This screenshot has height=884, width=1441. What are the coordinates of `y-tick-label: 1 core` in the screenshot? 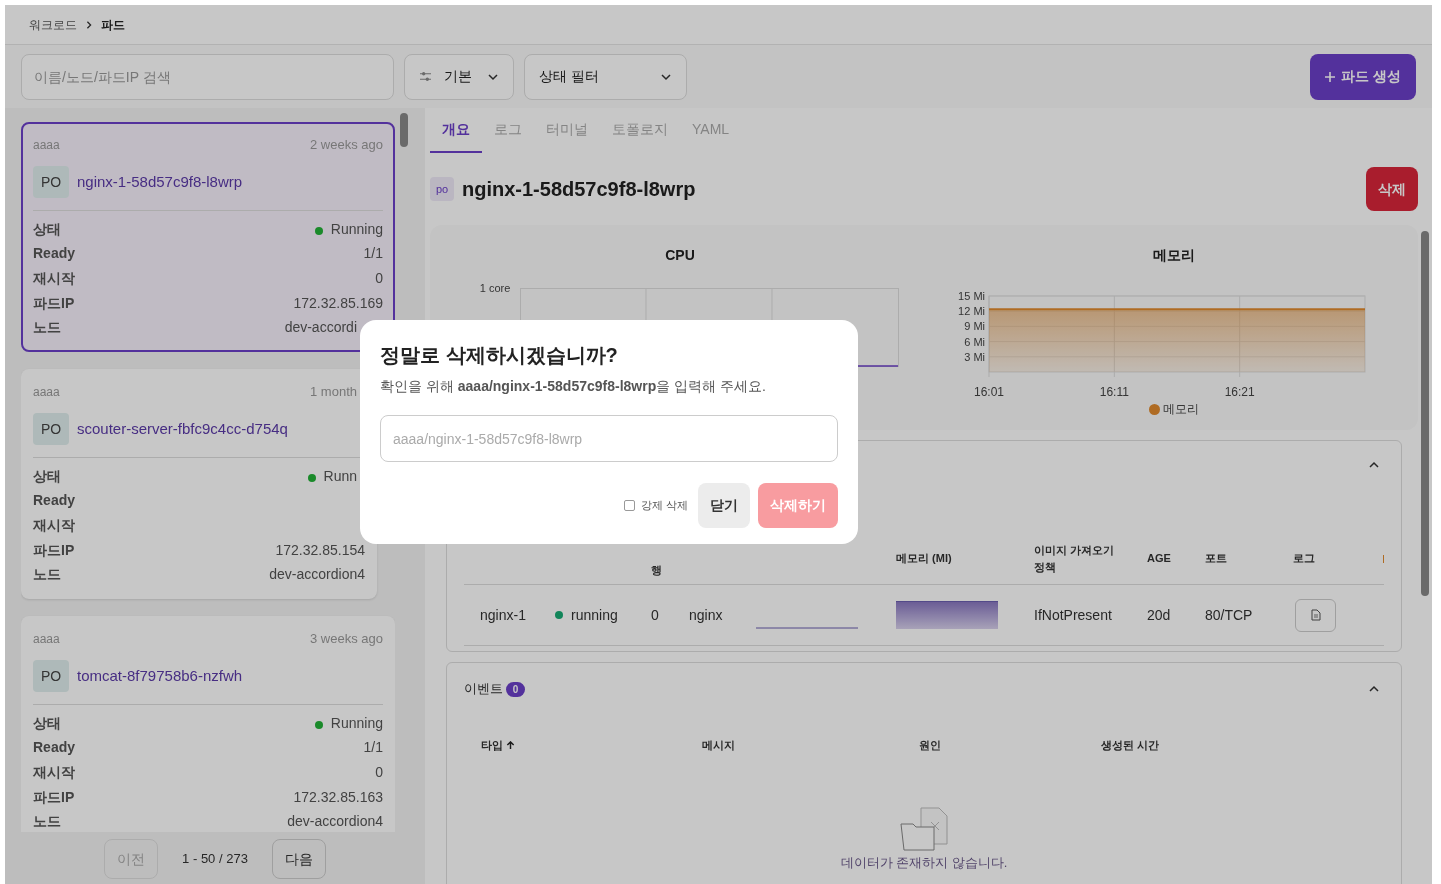 It's located at (495, 288).